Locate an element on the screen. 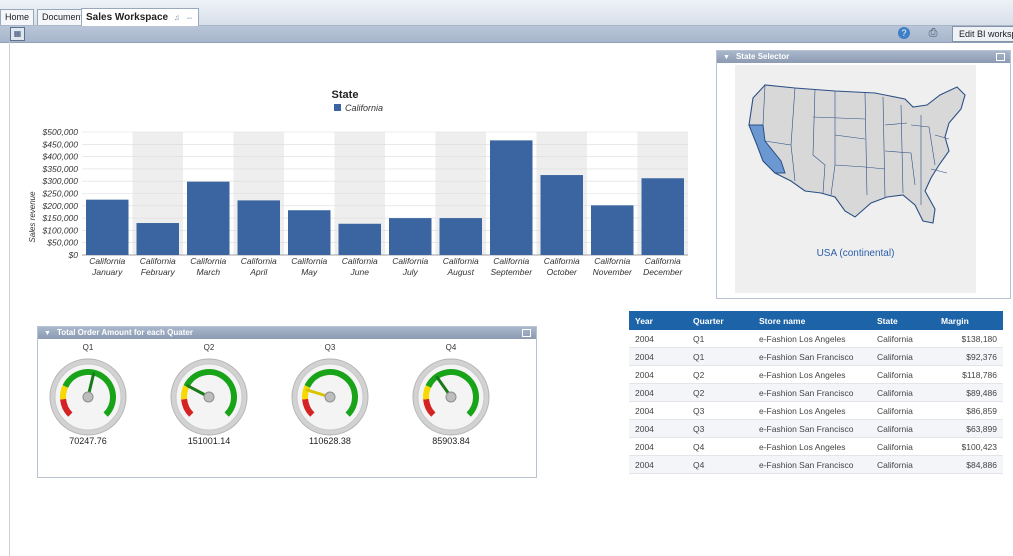 The image size is (1013, 556). table-cell: Q4 is located at coordinates (720, 464).